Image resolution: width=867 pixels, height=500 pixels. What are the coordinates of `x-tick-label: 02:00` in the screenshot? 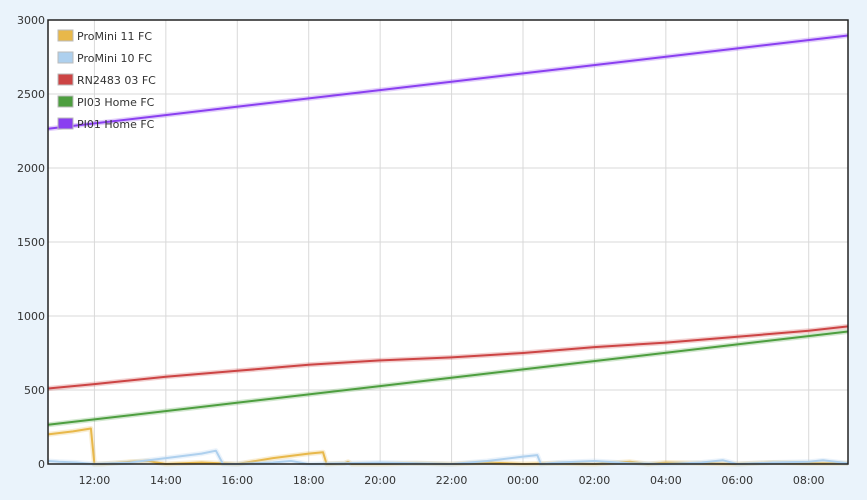 It's located at (595, 480).